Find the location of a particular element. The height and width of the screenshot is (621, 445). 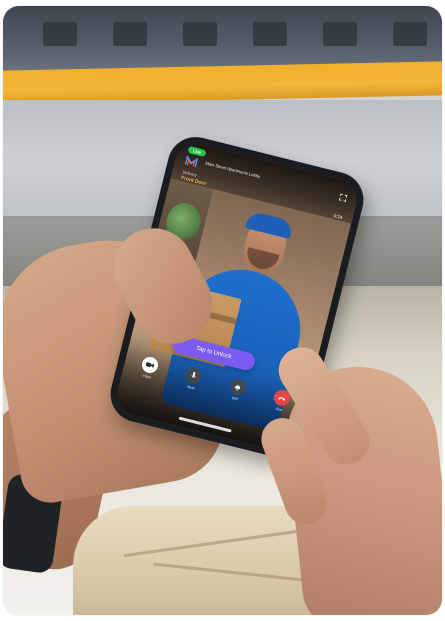

video-icon is located at coordinates (150, 365).